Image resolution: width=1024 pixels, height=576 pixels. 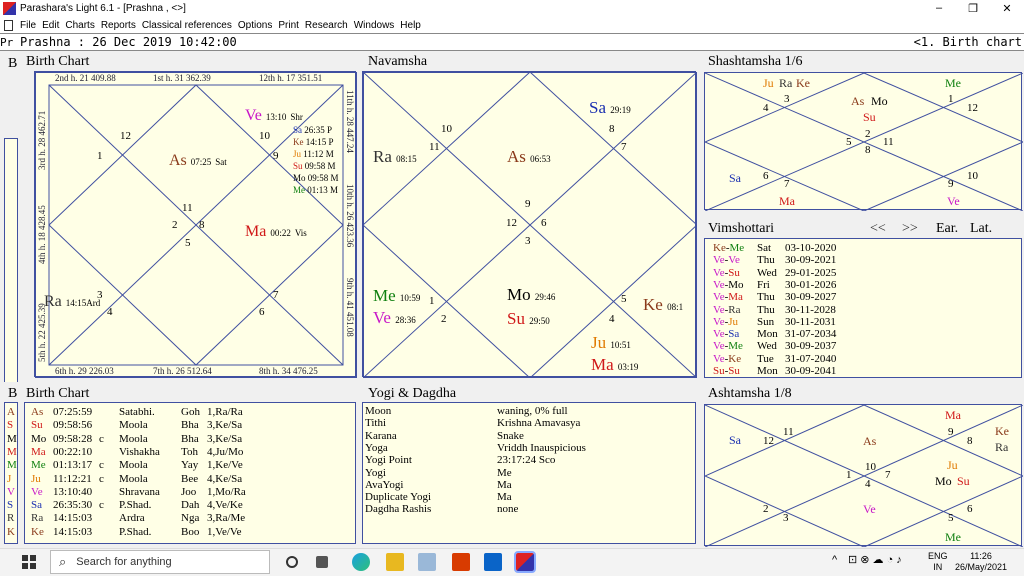 I want to click on nav-planet-saturn: Sa 29:19, so click(x=610, y=107).